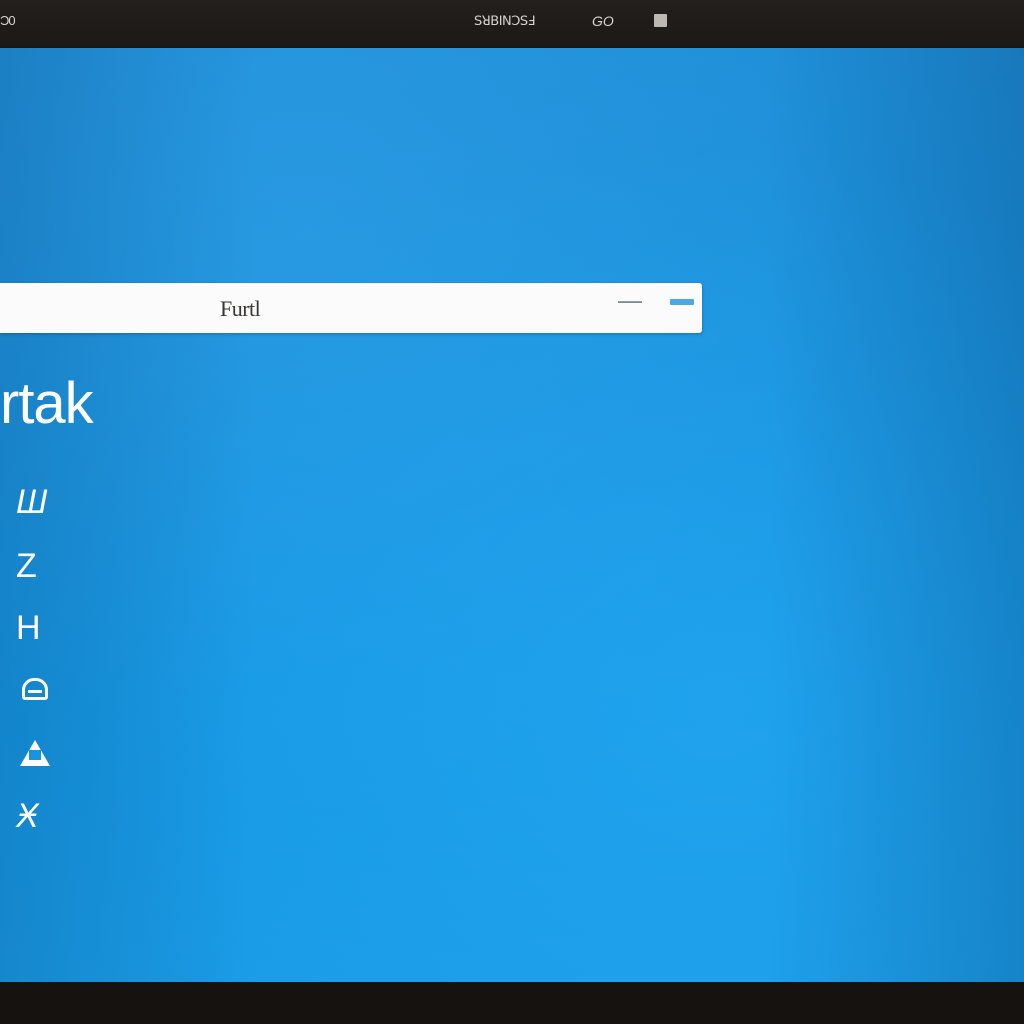 The image size is (1024, 1024). I want to click on lock-icon, so click(40, 690).